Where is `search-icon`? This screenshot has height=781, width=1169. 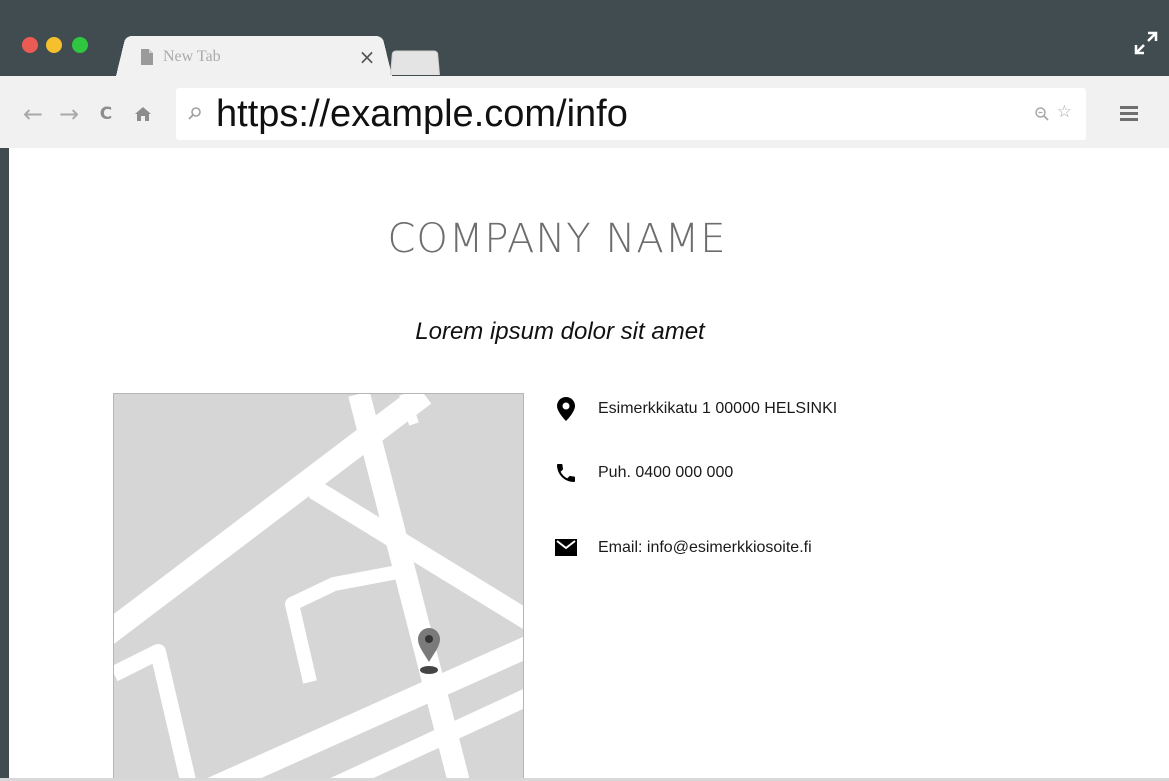
search-icon is located at coordinates (194, 113).